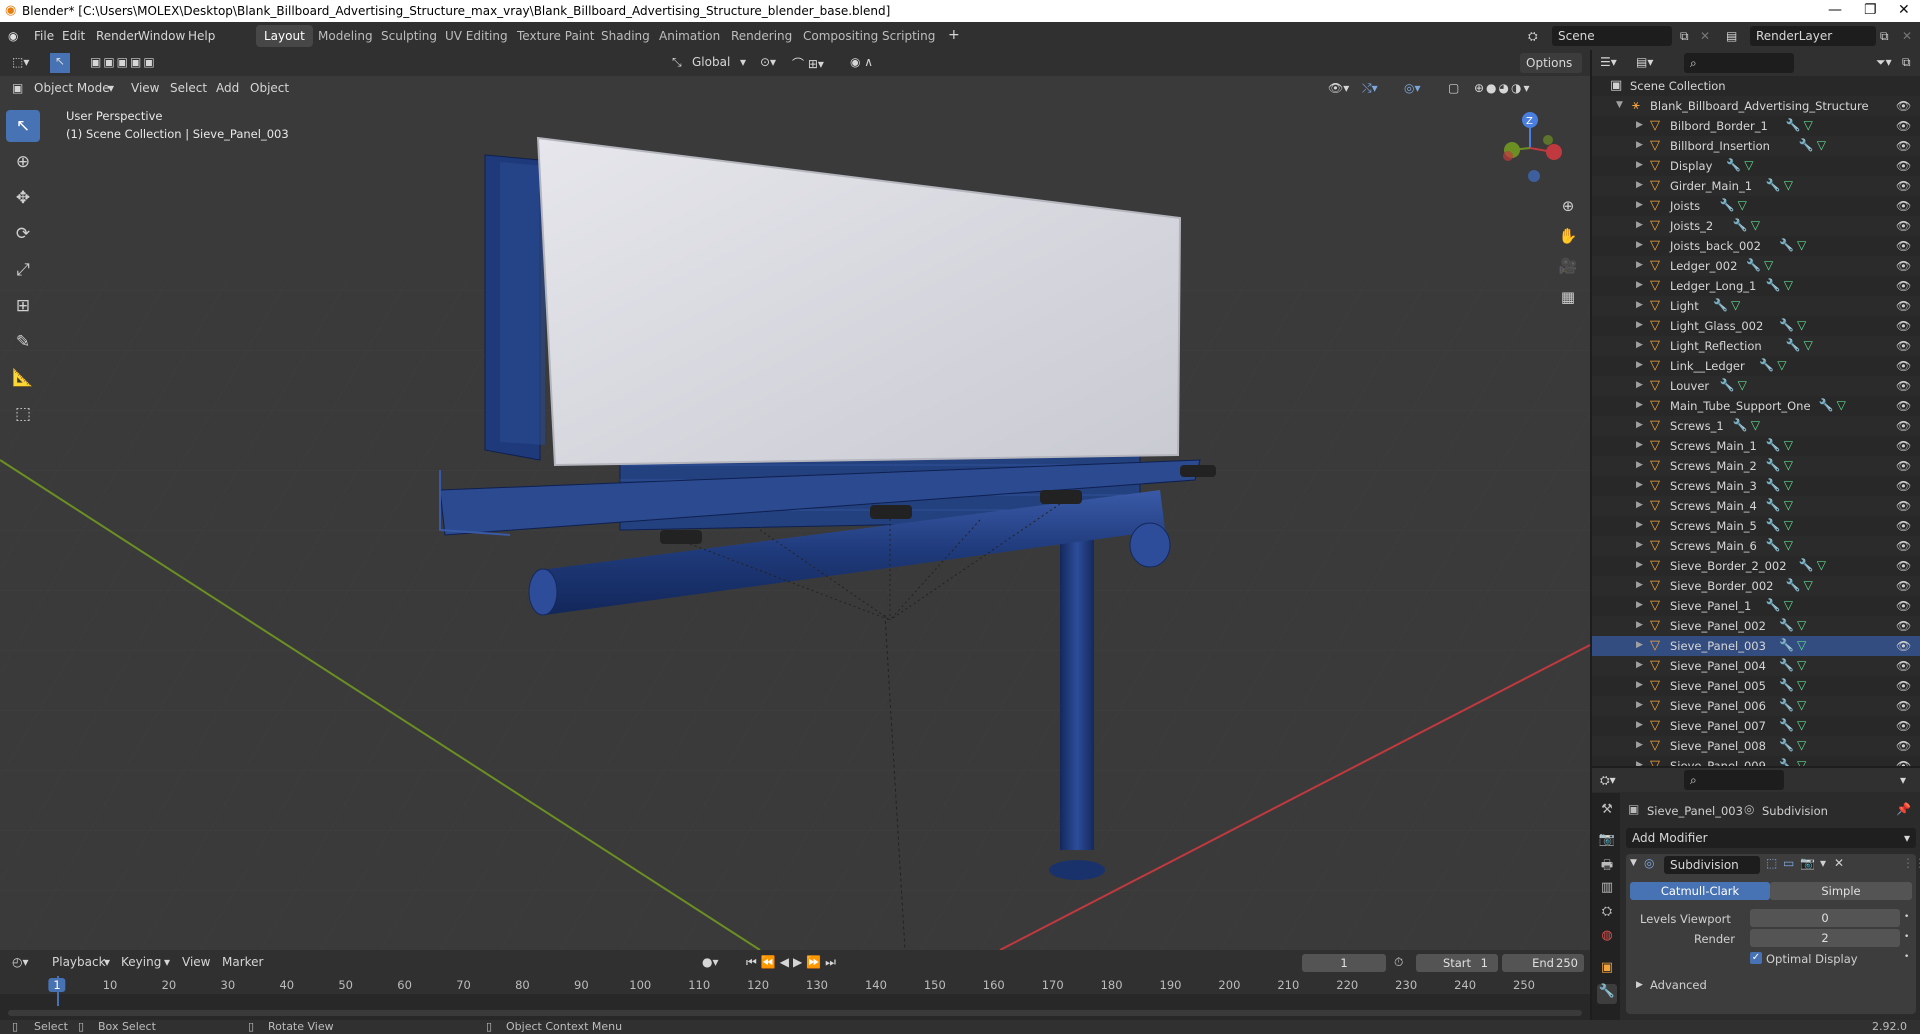  What do you see at coordinates (1678, 985) in the screenshot?
I see `advanced-subpanel-label: Advanced` at bounding box center [1678, 985].